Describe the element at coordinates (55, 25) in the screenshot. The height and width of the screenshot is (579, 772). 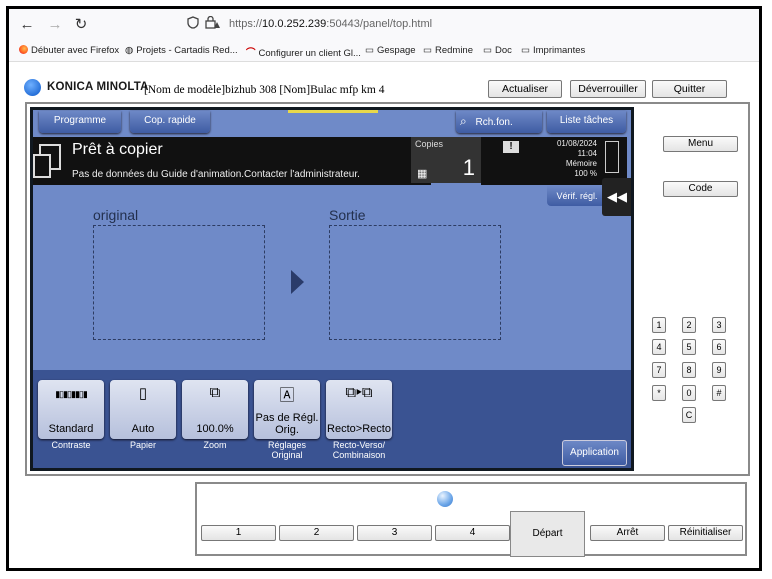
I see `forward-button: →` at that location.